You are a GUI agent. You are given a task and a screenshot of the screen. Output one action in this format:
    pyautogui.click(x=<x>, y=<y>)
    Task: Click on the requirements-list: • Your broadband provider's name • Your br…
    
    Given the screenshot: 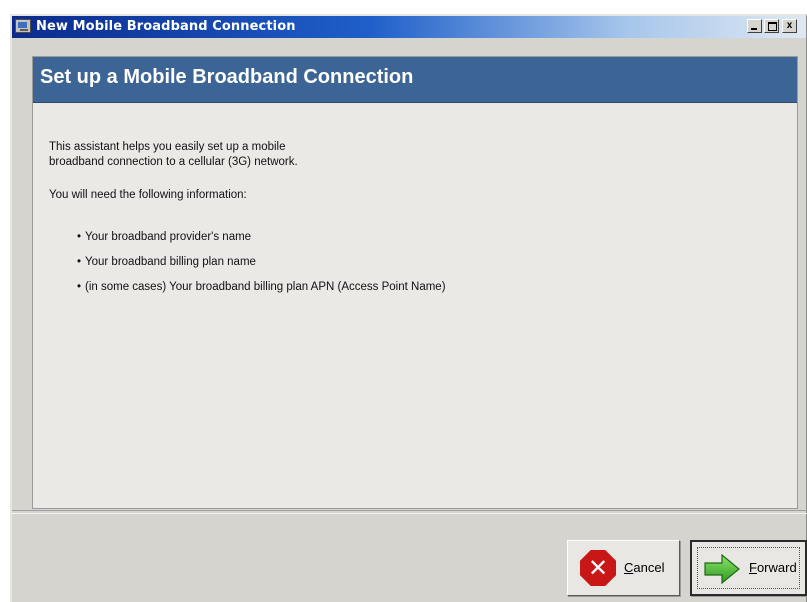 What is the action you would take?
    pyautogui.click(x=261, y=268)
    